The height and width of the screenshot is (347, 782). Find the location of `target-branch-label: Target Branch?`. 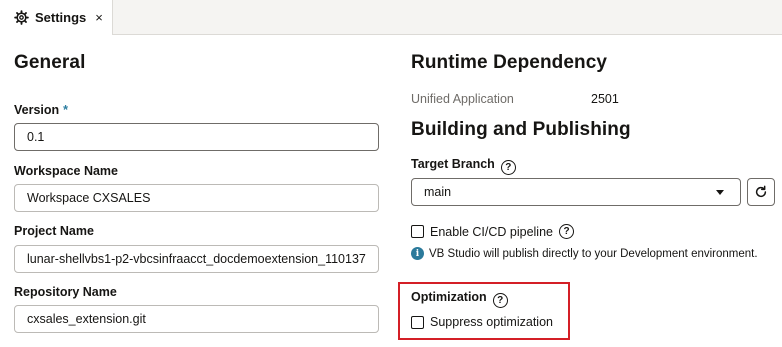

target-branch-label: Target Branch? is located at coordinates (463, 166).